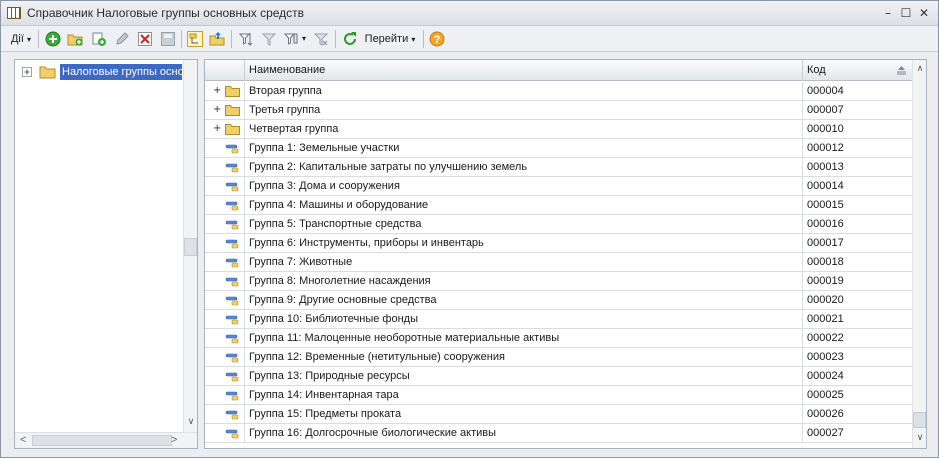 The width and height of the screenshot is (939, 458). Describe the element at coordinates (559, 376) in the screenshot. I see `table-row: Группа 13: Природные ресурсы 000024` at that location.